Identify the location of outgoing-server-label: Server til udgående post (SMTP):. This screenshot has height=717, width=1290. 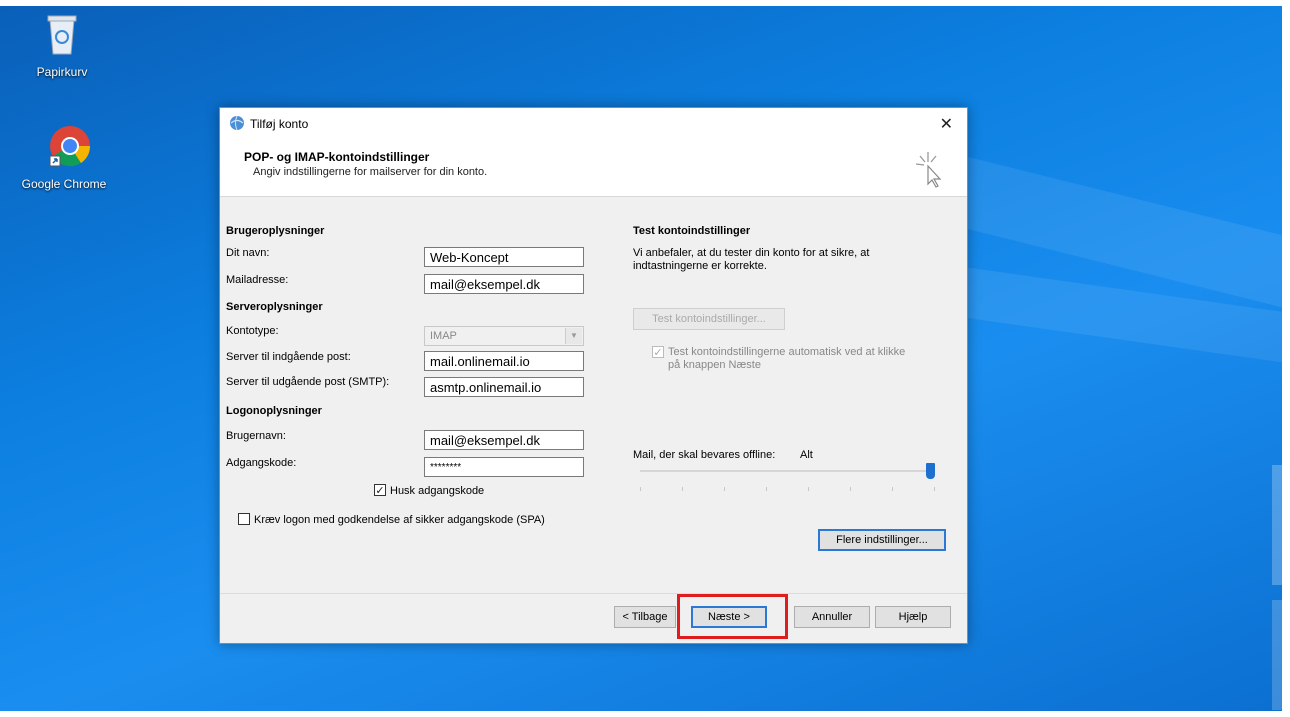
(308, 382).